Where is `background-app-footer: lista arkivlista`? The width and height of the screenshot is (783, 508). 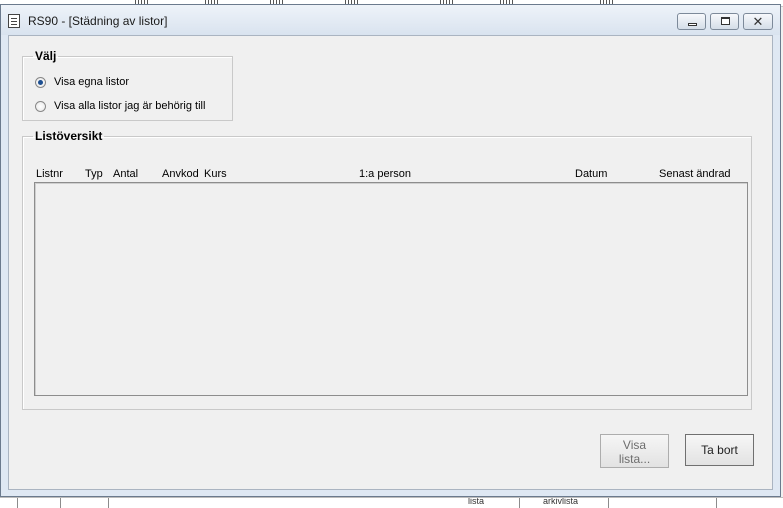 background-app-footer: lista arkivlista is located at coordinates (391, 502).